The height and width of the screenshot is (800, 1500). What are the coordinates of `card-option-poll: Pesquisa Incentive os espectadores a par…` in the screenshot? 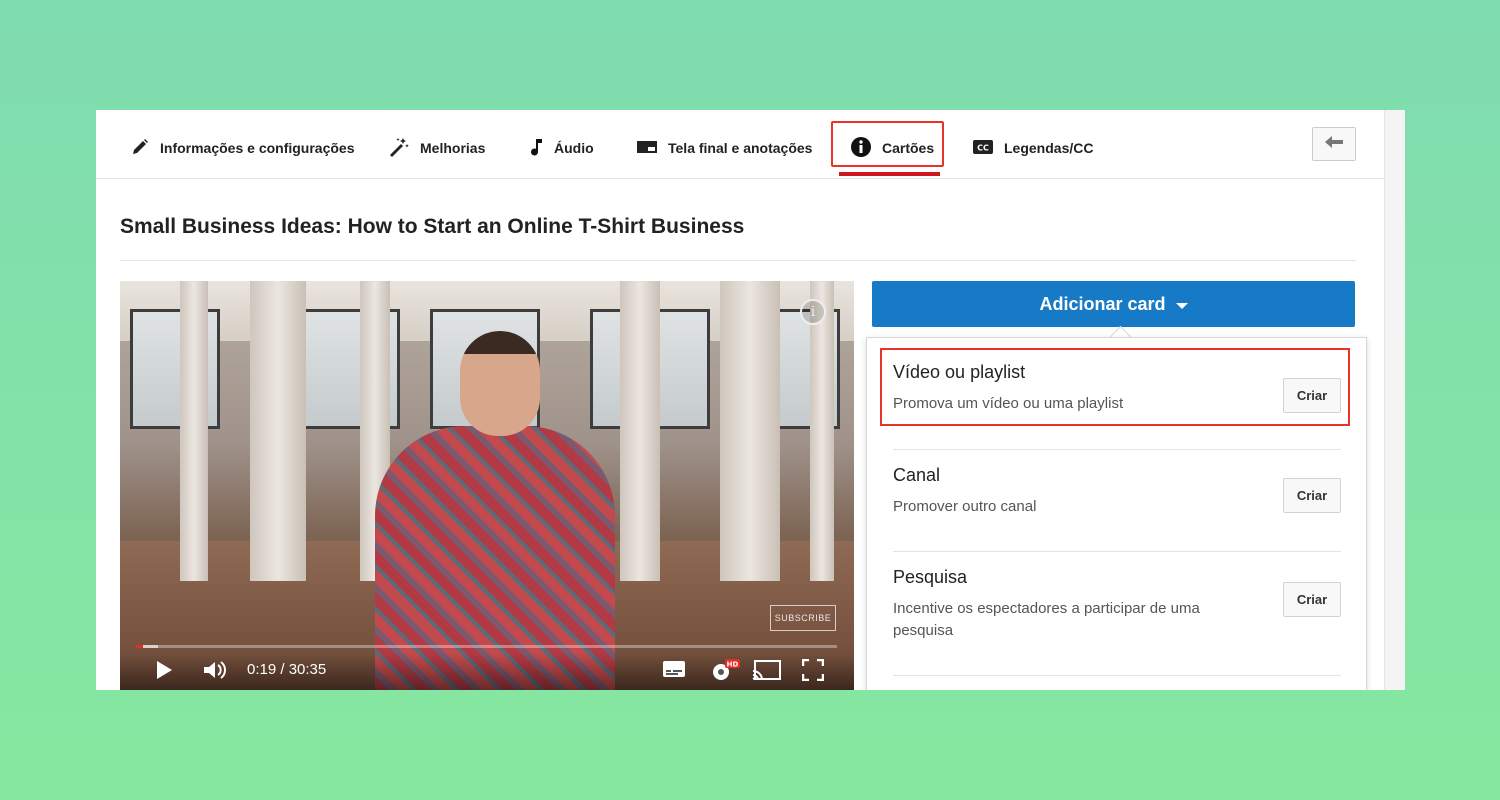 It's located at (1117, 604).